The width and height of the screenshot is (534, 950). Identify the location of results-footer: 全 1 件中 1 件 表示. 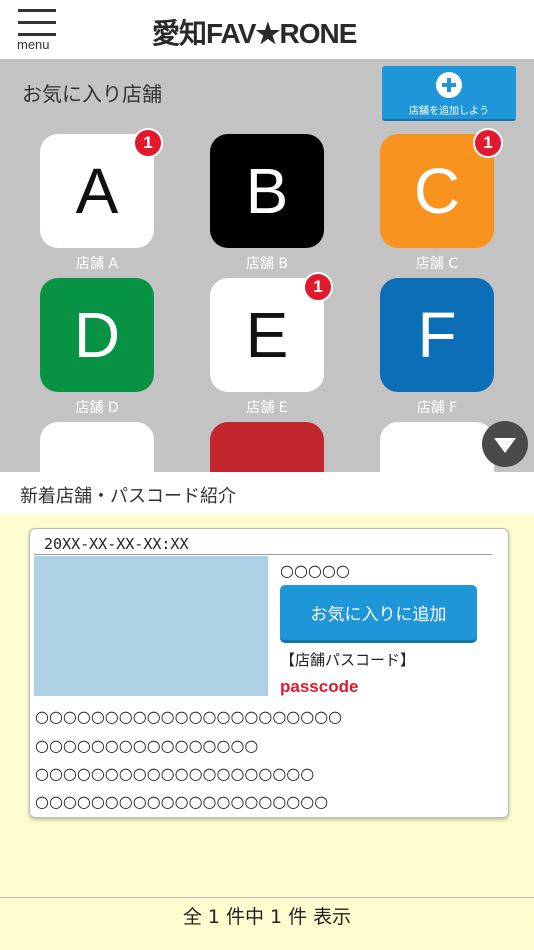
(267, 923).